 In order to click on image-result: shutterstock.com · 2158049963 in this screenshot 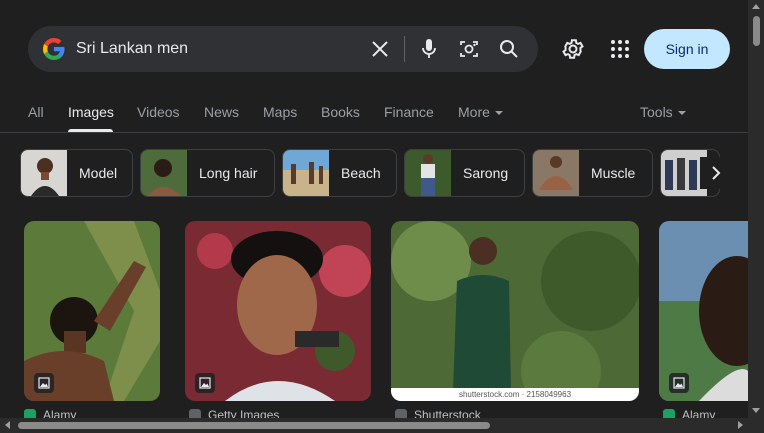, I will do `click(515, 311)`.